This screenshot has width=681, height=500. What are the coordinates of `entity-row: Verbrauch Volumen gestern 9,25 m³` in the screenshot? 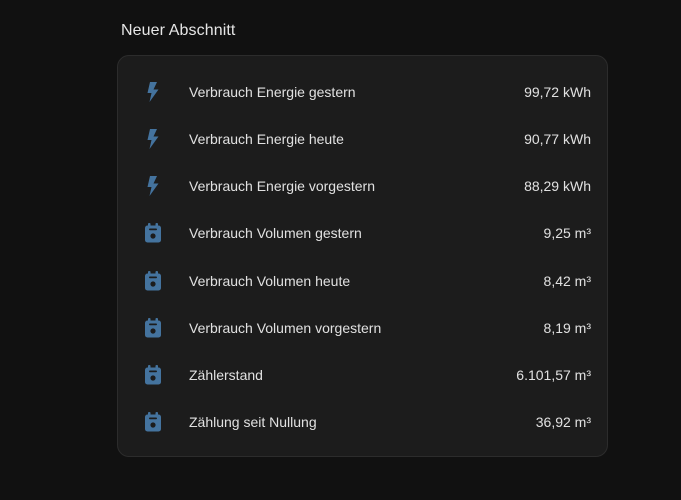 It's located at (362, 233).